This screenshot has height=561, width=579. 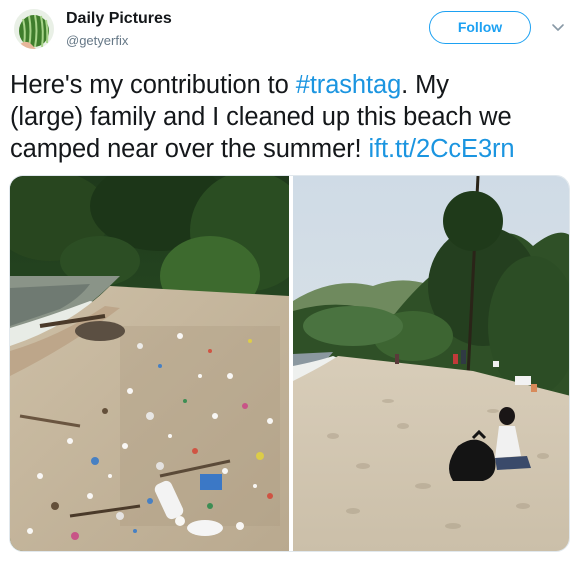 What do you see at coordinates (119, 19) in the screenshot?
I see `author-display-name: Daily Pictures` at bounding box center [119, 19].